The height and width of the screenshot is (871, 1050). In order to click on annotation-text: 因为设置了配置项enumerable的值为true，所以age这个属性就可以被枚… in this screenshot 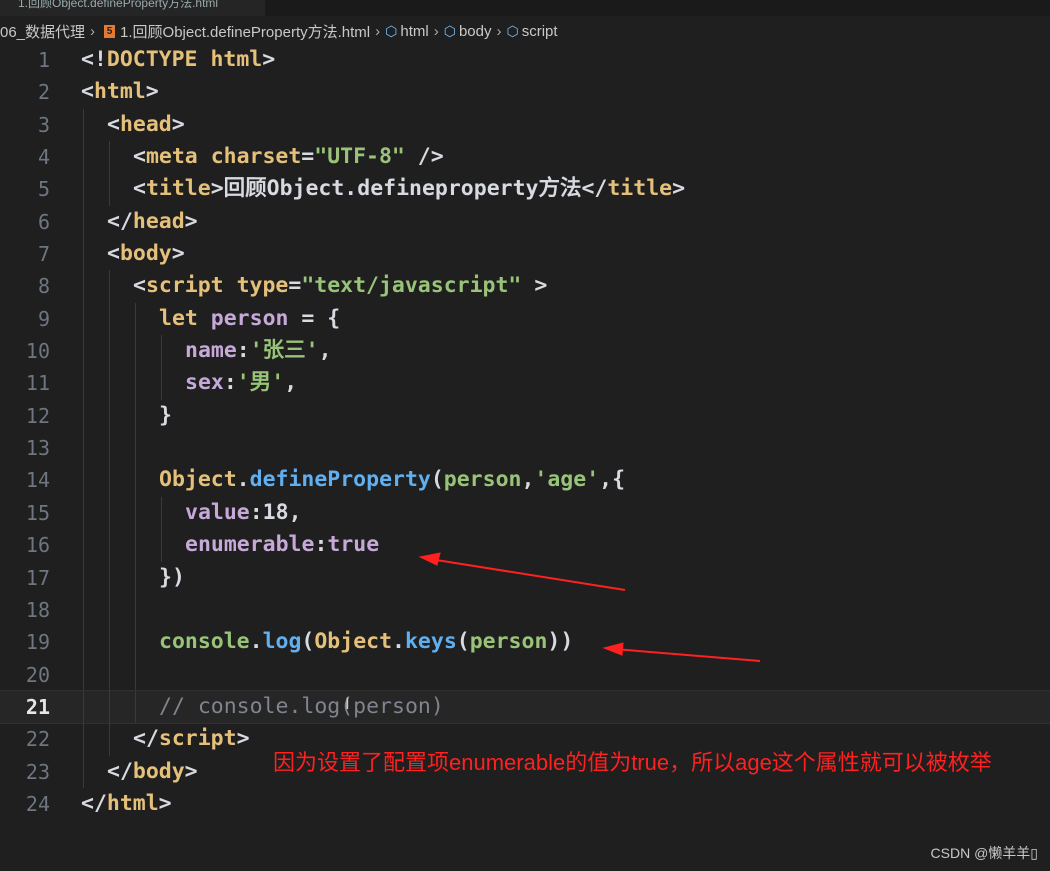, I will do `click(632, 762)`.